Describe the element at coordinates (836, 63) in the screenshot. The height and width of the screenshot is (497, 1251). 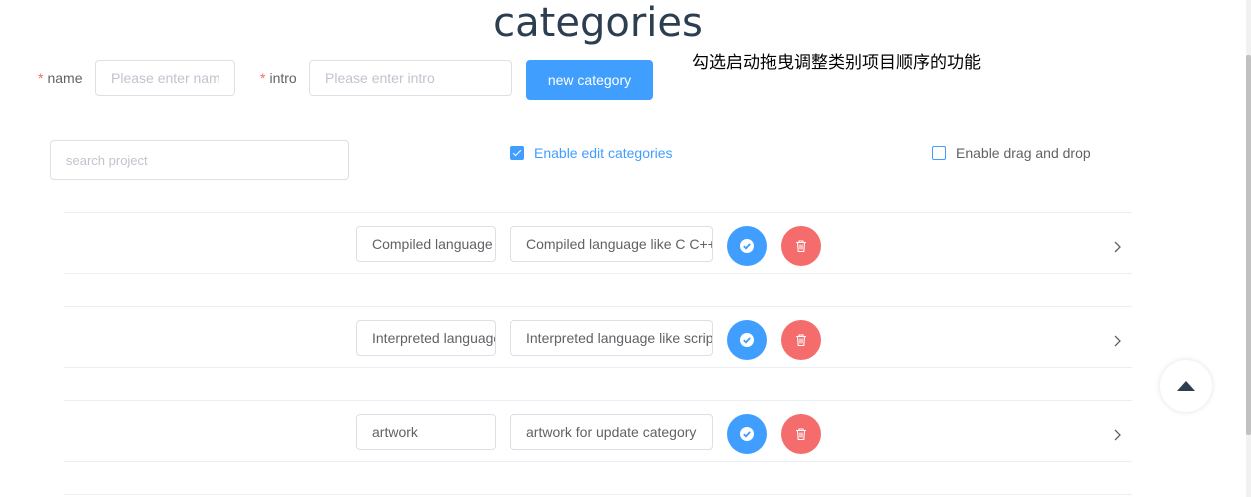
I see `drag-hint-text: 勾选启动拖曳调整类别项目顺序的功能` at that location.